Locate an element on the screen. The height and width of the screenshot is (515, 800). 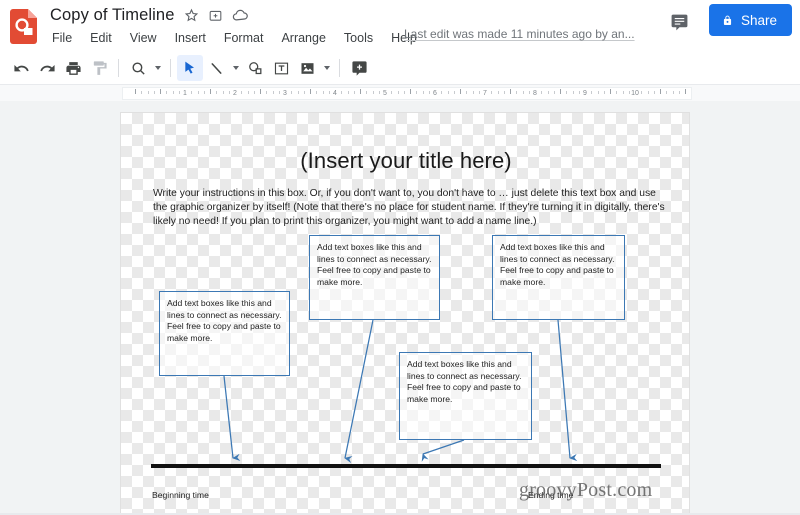
zoom-icon is located at coordinates (138, 68).